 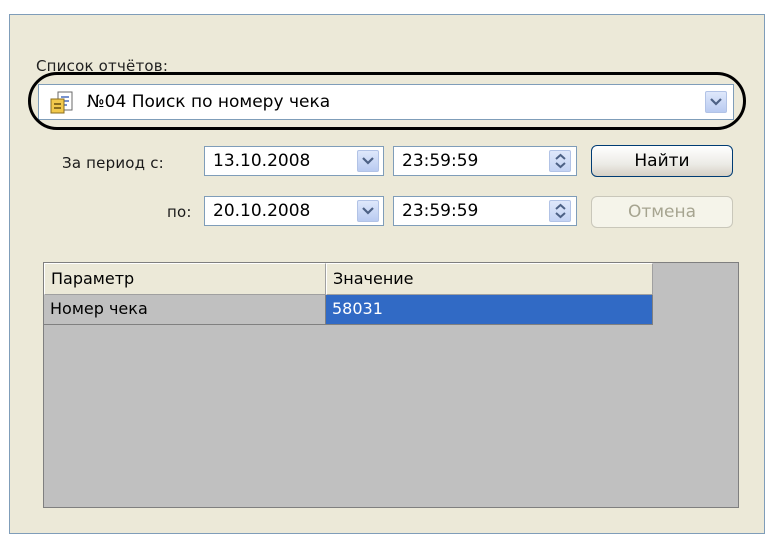 I want to click on to-date-dropdown-button, so click(x=368, y=211).